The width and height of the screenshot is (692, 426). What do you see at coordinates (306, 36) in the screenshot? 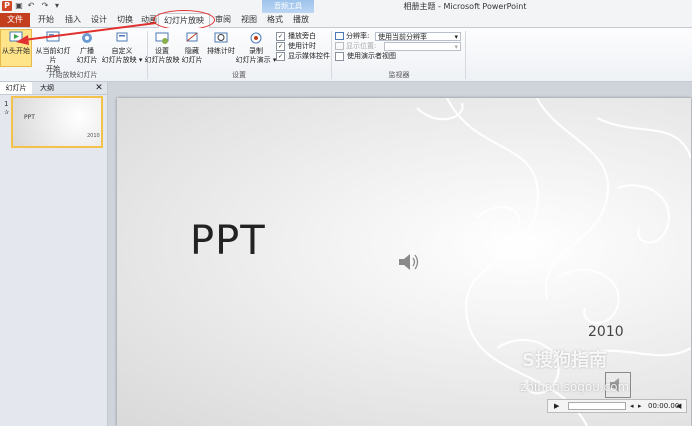
I see `play-narration-option: ✓ 播放旁白` at bounding box center [306, 36].